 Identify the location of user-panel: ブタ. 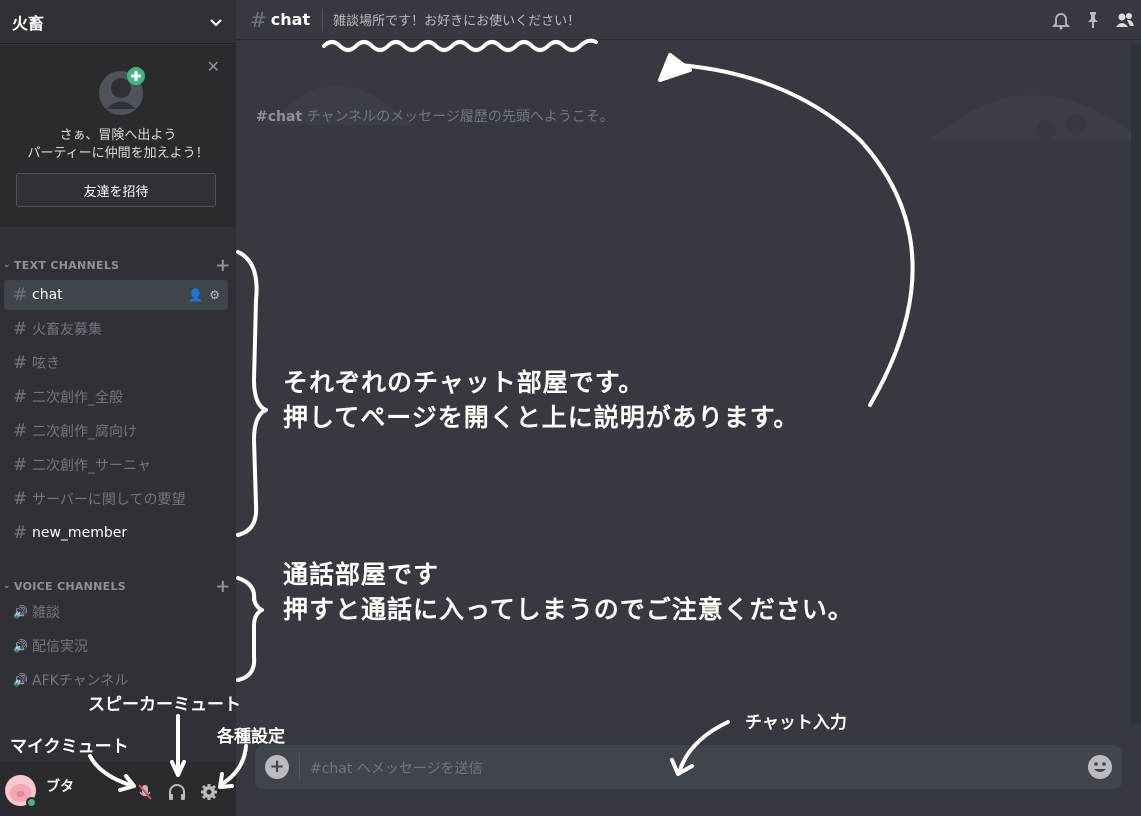
(118, 789).